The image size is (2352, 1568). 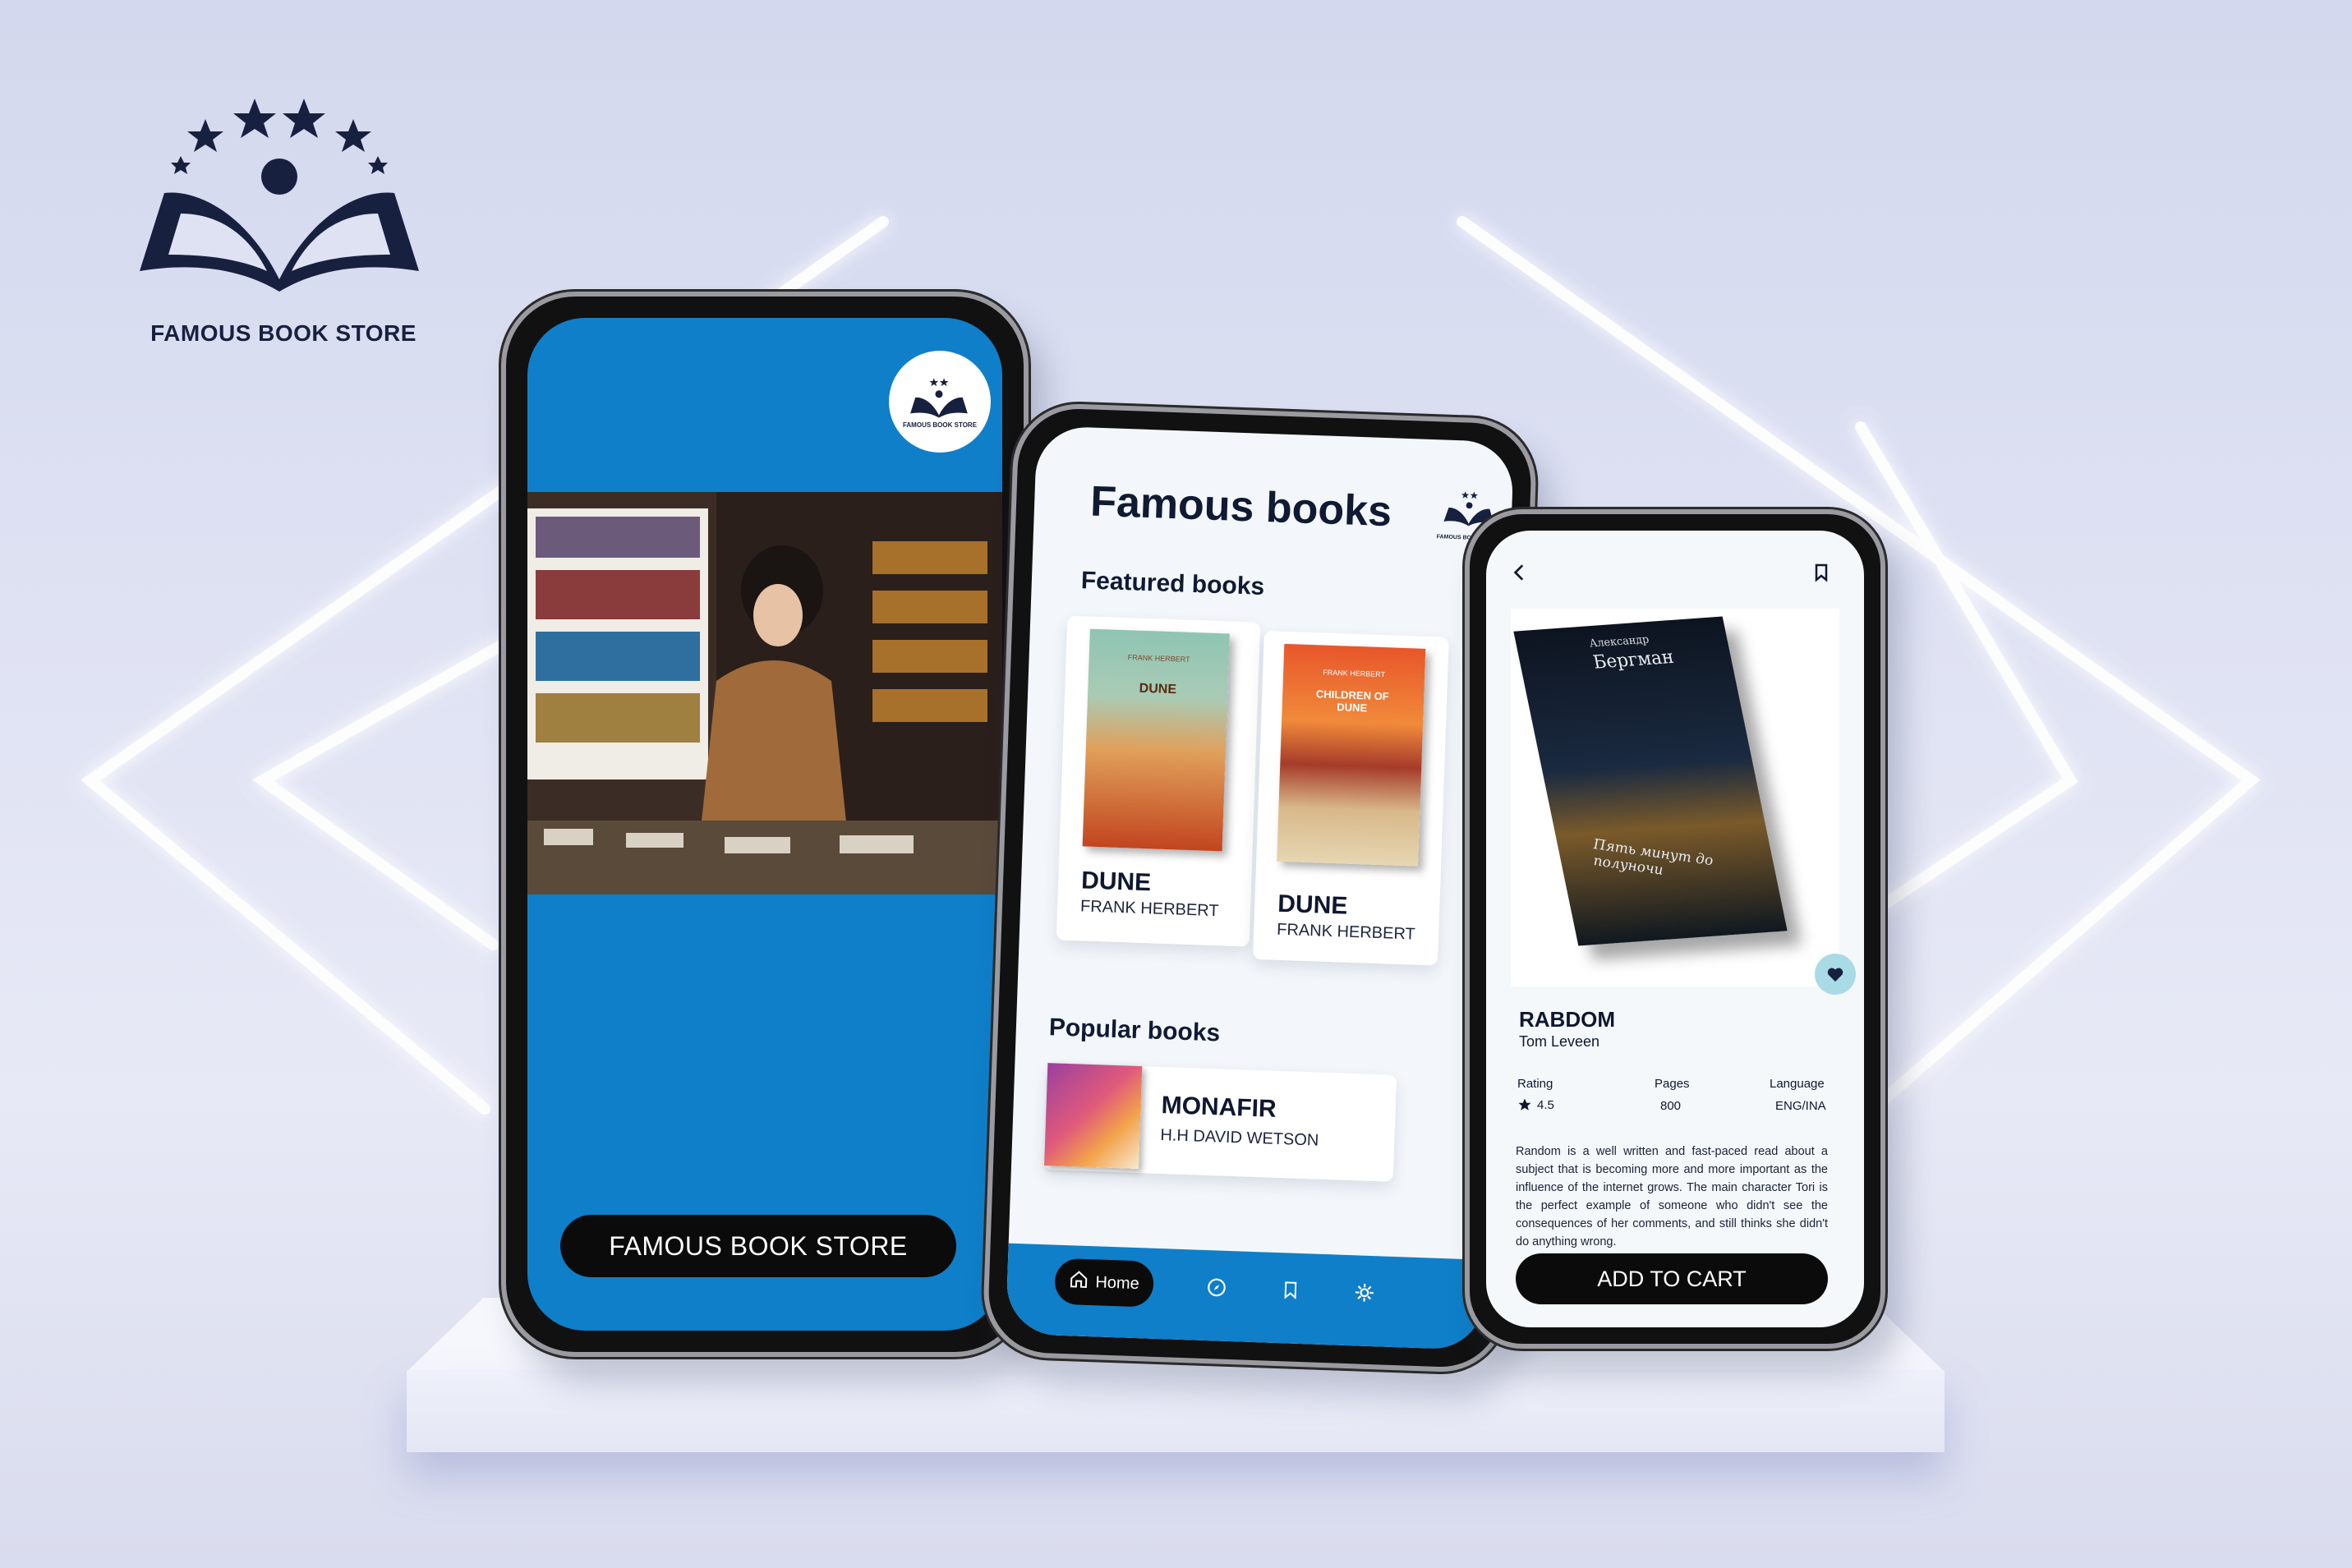 What do you see at coordinates (1650, 781) in the screenshot?
I see `book-cover: Александр Бергман Пять минут до полуночи` at bounding box center [1650, 781].